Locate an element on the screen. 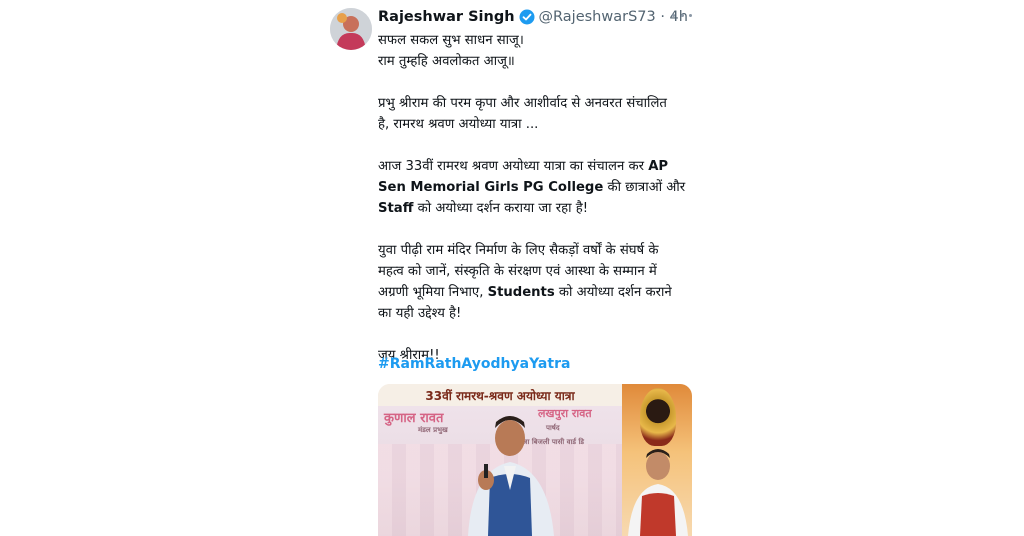 This screenshot has height=536, width=1024. avatar is located at coordinates (351, 29).